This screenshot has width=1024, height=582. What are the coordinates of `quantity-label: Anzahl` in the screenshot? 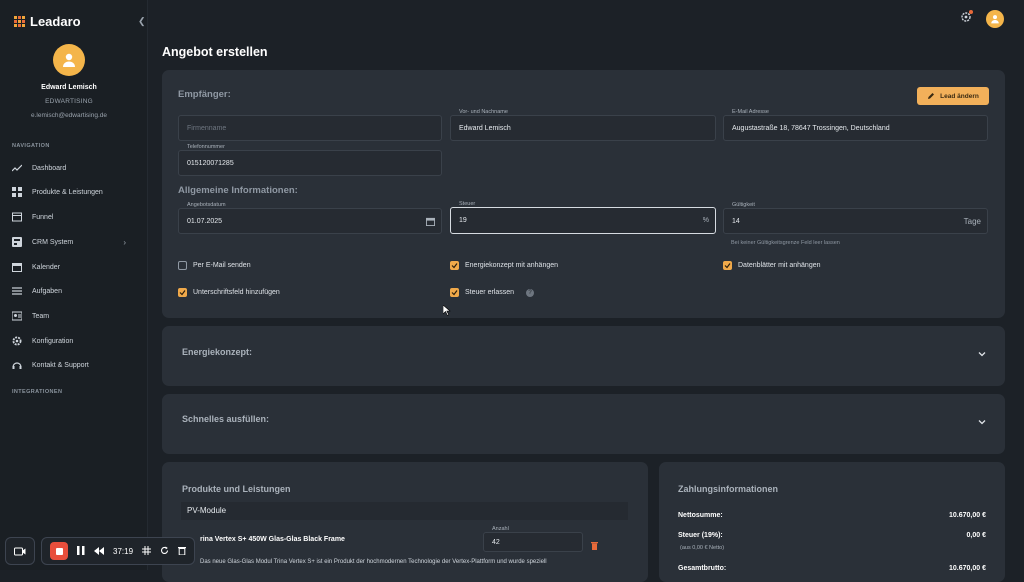 It's located at (500, 529).